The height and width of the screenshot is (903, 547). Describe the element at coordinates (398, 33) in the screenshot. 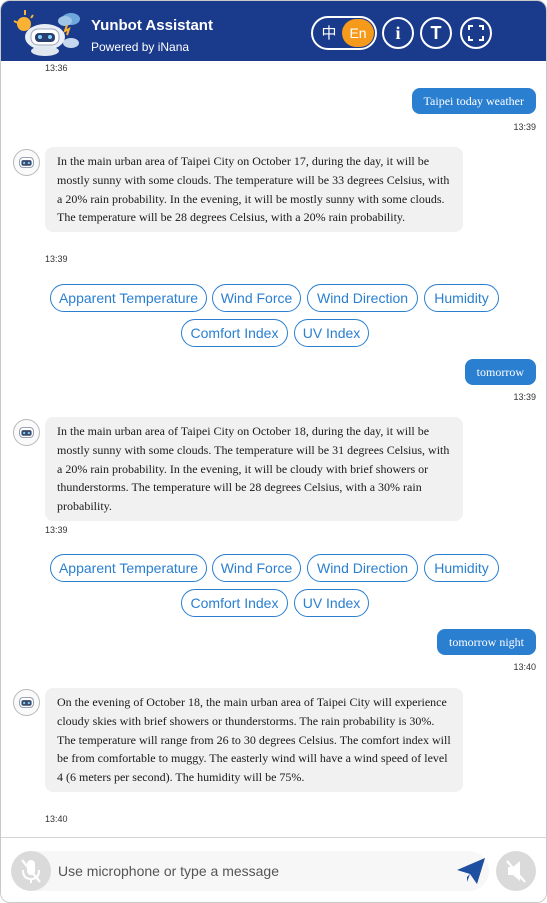

I see `info-icon: i` at that location.